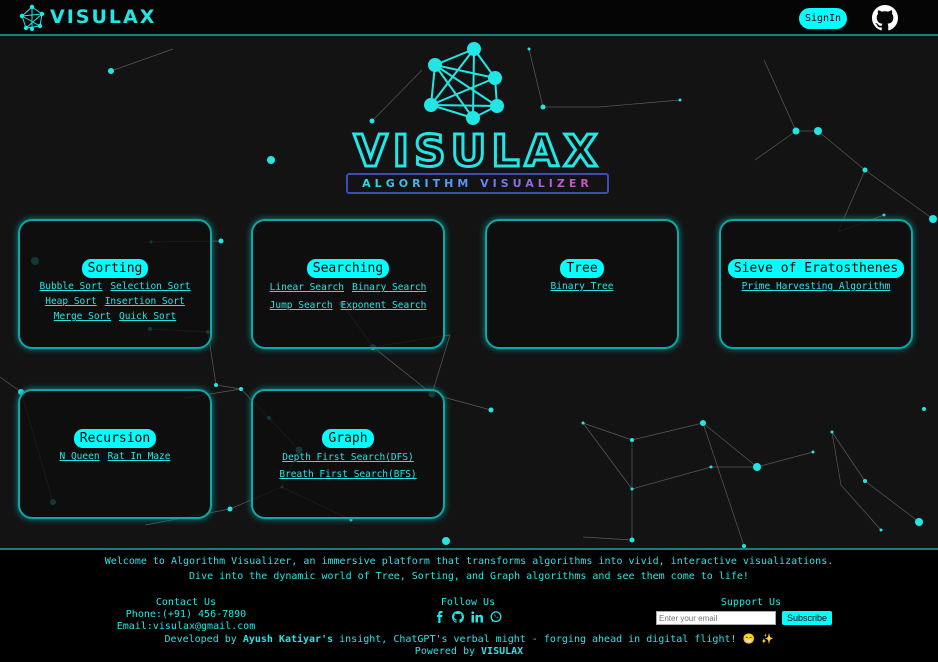  Describe the element at coordinates (186, 626) in the screenshot. I see `contact-email: Email:visulax@gmail.com` at that location.